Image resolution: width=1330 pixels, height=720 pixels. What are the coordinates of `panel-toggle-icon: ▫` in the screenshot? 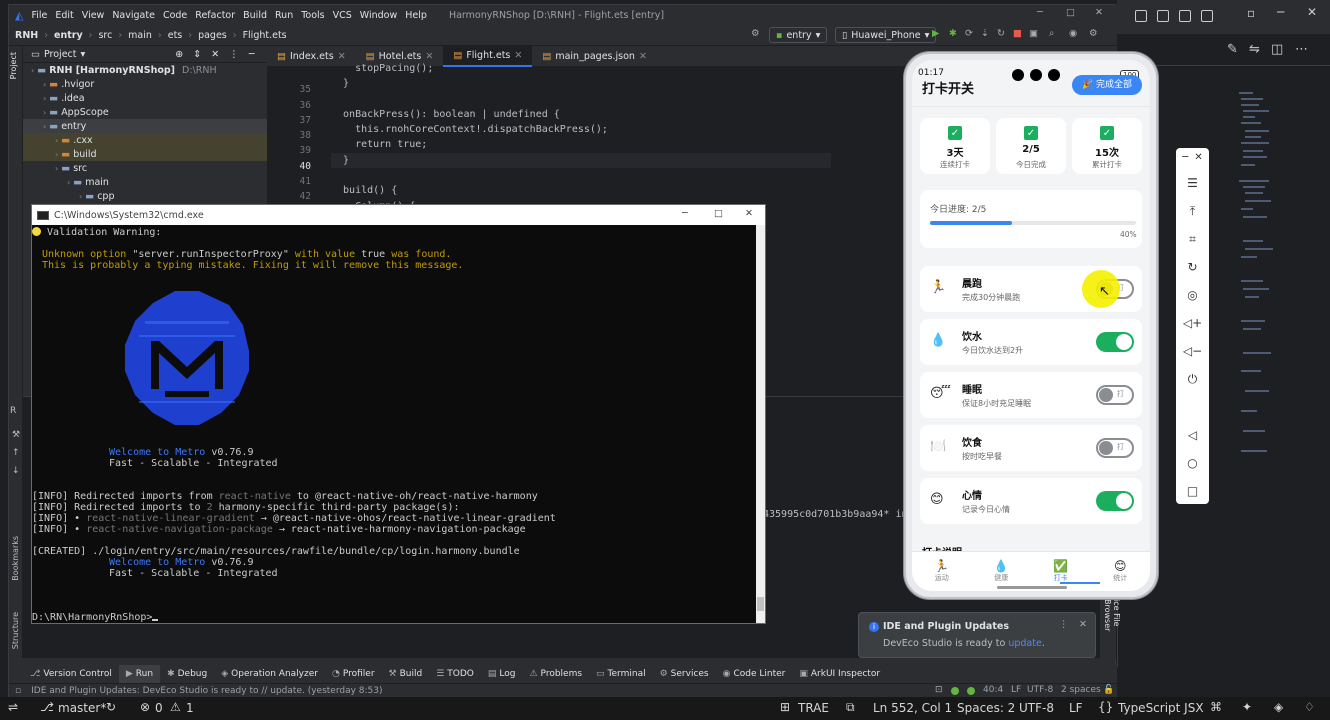 It's located at (18, 691).